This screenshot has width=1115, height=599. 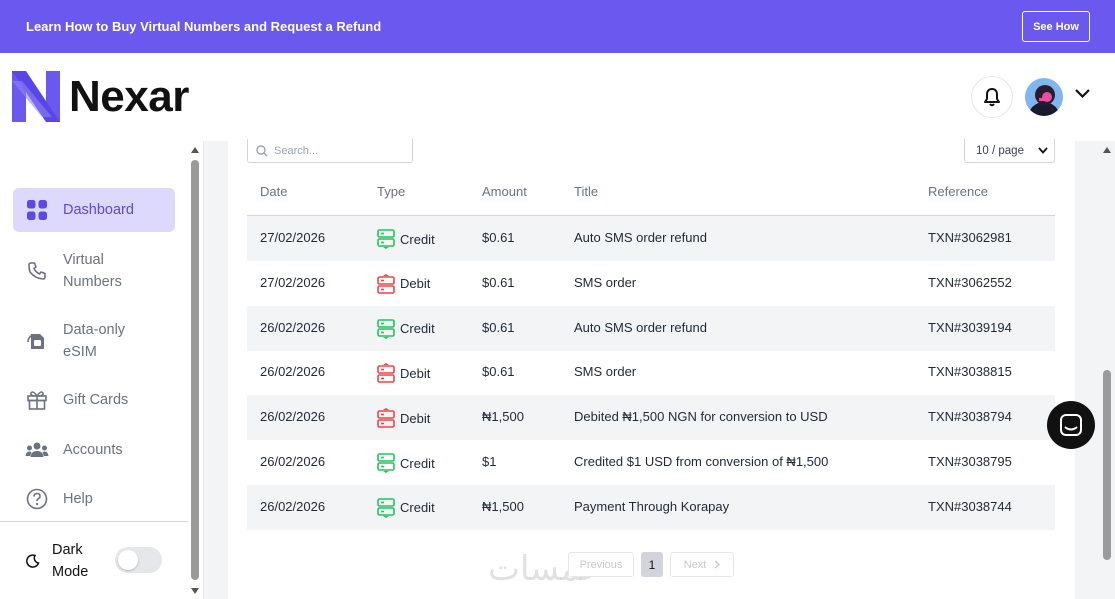 I want to click on table-row: 26/02/2026 Debit $0.61 SMS order TXN#3038815, so click(x=651, y=372).